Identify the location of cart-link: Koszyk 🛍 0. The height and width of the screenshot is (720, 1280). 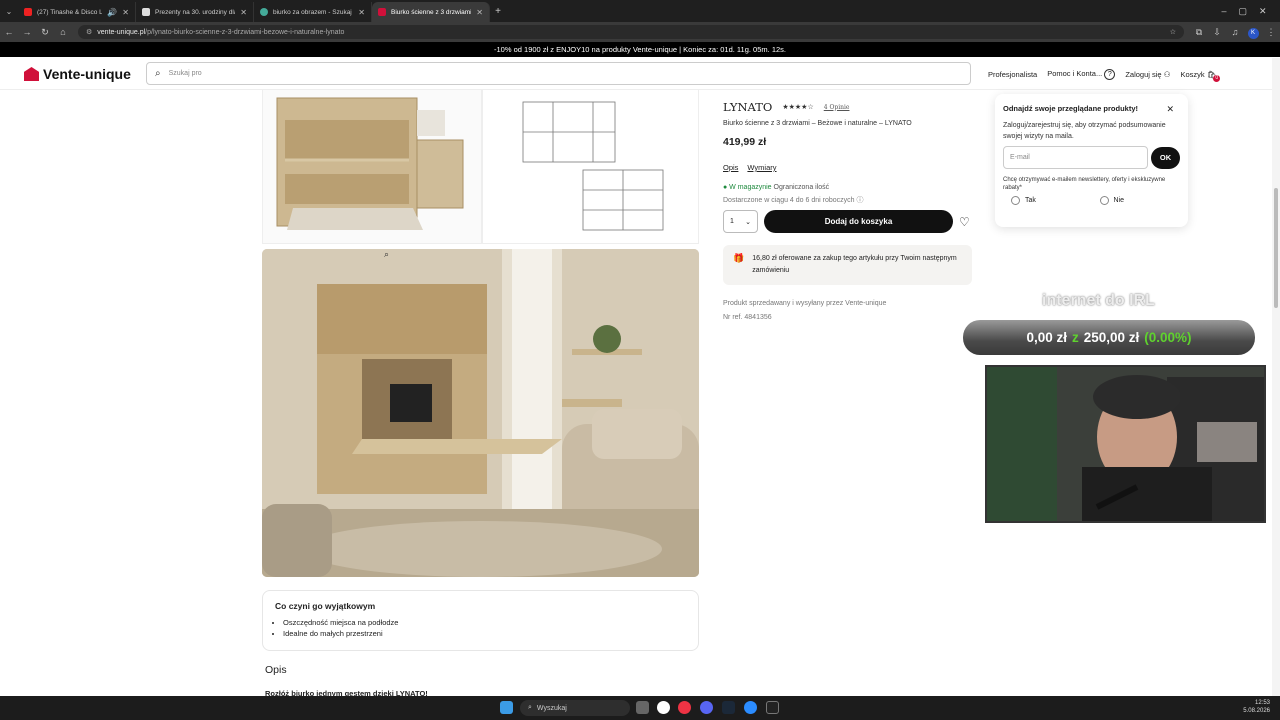
(1200, 76).